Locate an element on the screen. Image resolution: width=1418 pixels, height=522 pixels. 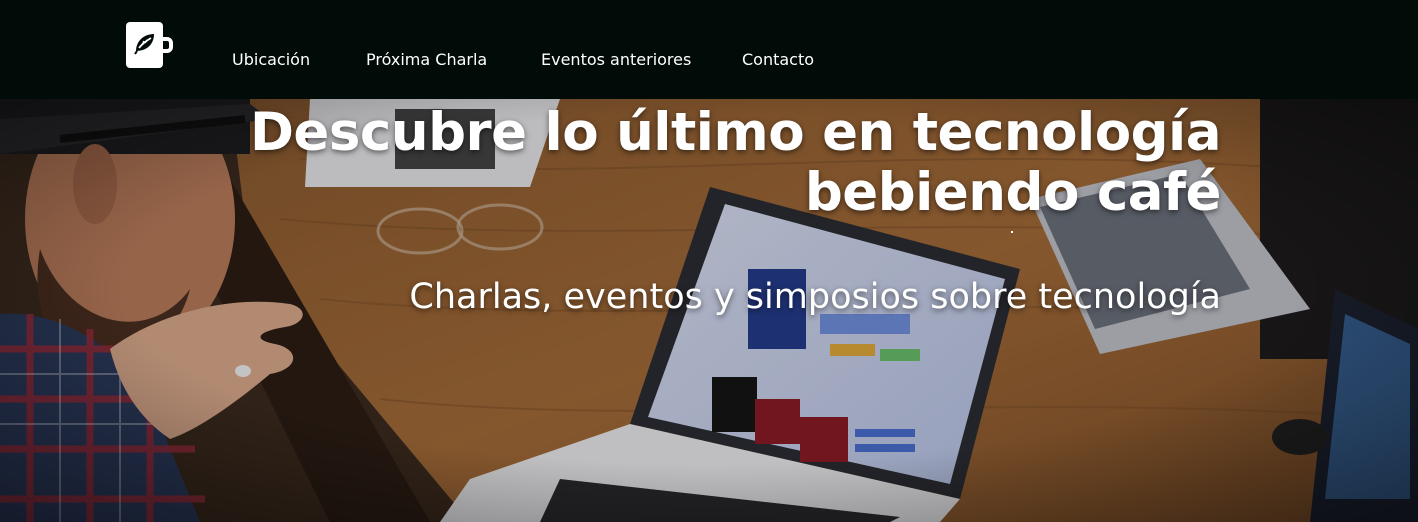
hero-title-line-1: Descubre lo último en tecnología is located at coordinates (735, 132).